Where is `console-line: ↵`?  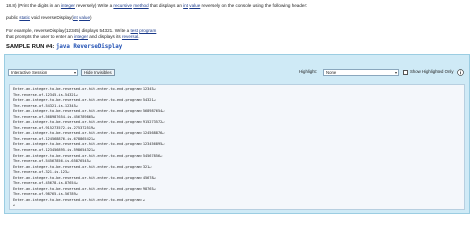
console-line: ↵ is located at coordinates (14, 205).